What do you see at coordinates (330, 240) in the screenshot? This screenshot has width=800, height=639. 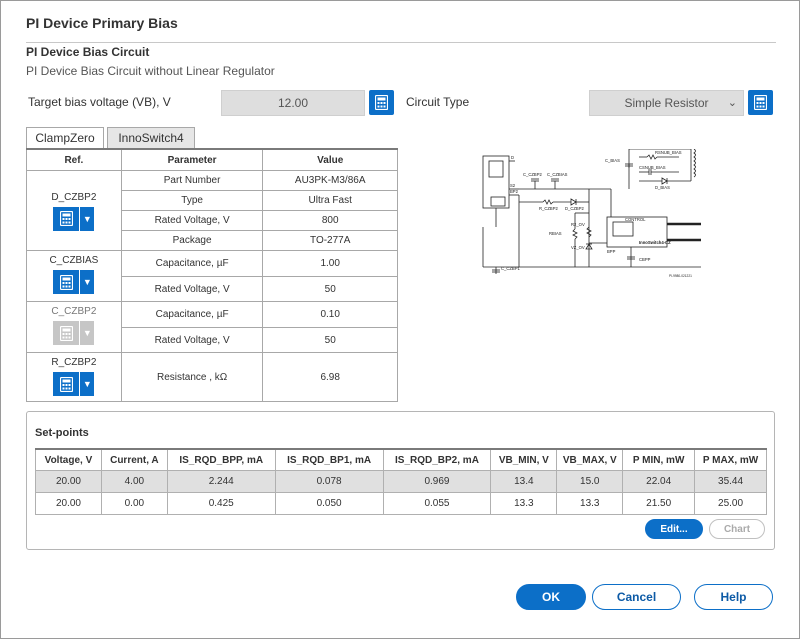 I see `value-cell: TO-277A` at bounding box center [330, 240].